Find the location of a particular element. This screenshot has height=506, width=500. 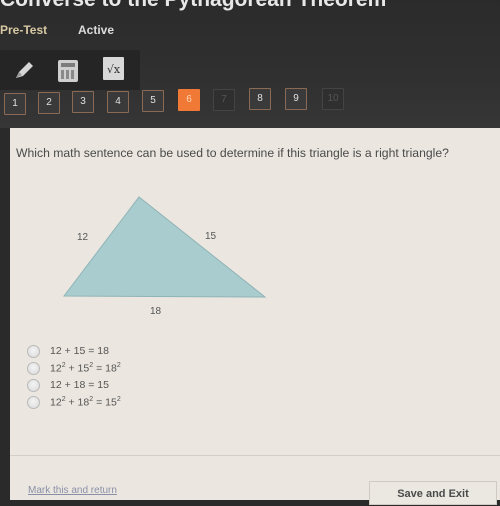

question-button-3: 3 is located at coordinates (83, 102).